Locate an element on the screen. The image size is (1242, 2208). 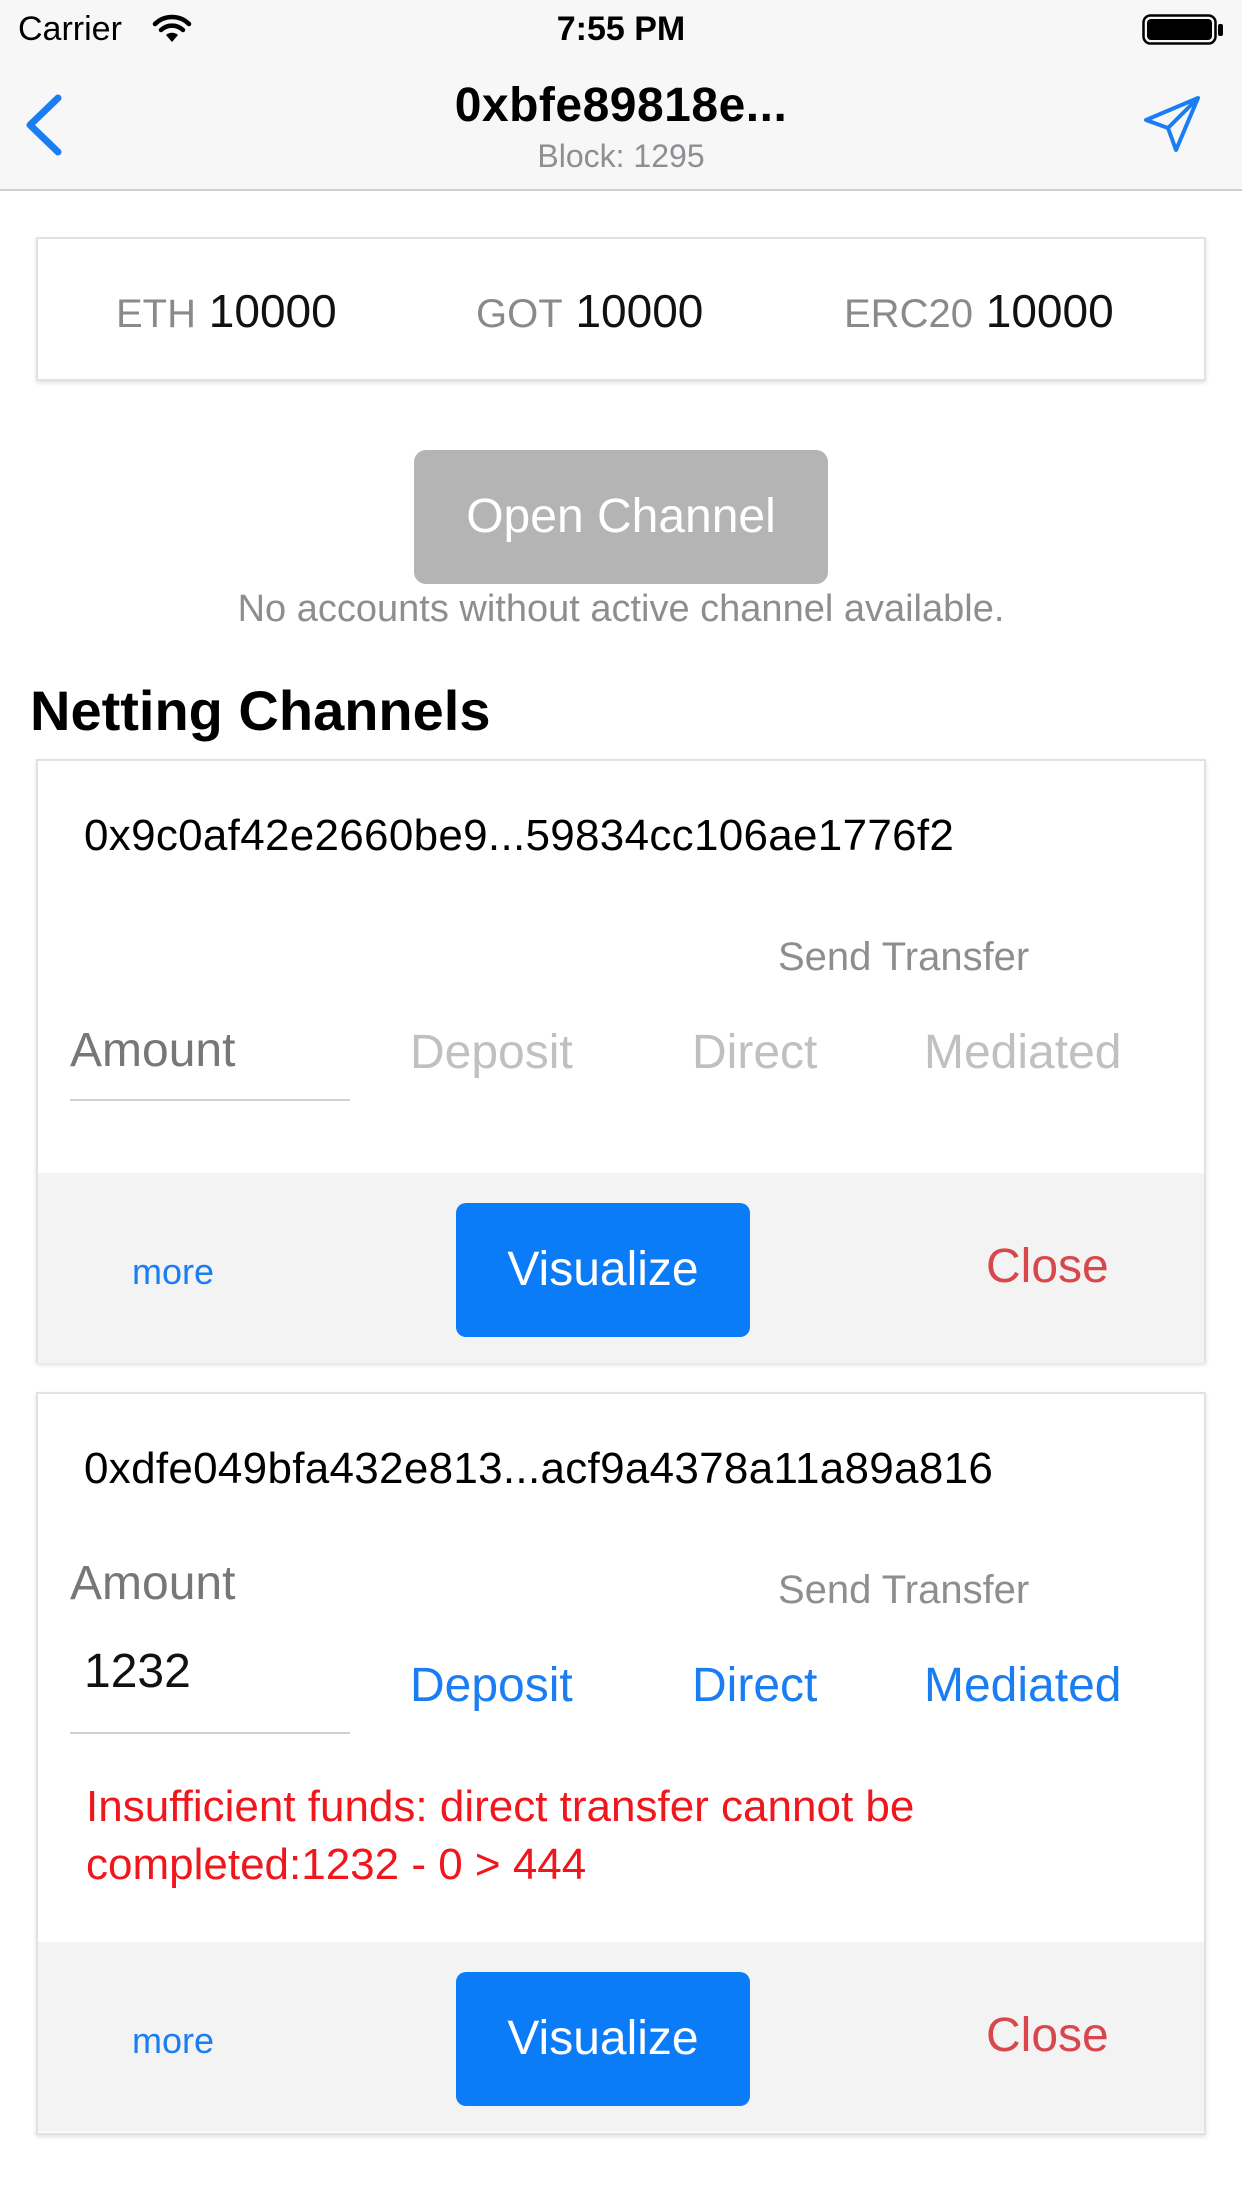
block-number: Block: 1295 is located at coordinates (621, 156).